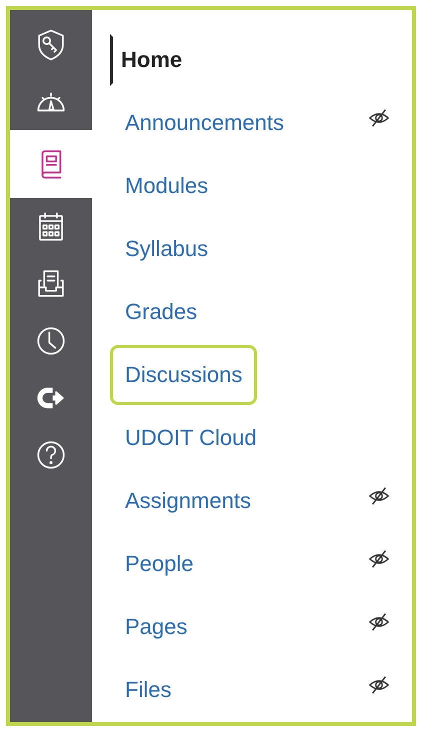 The height and width of the screenshot is (732, 422). I want to click on course-nav-link: Discussions, so click(184, 374).